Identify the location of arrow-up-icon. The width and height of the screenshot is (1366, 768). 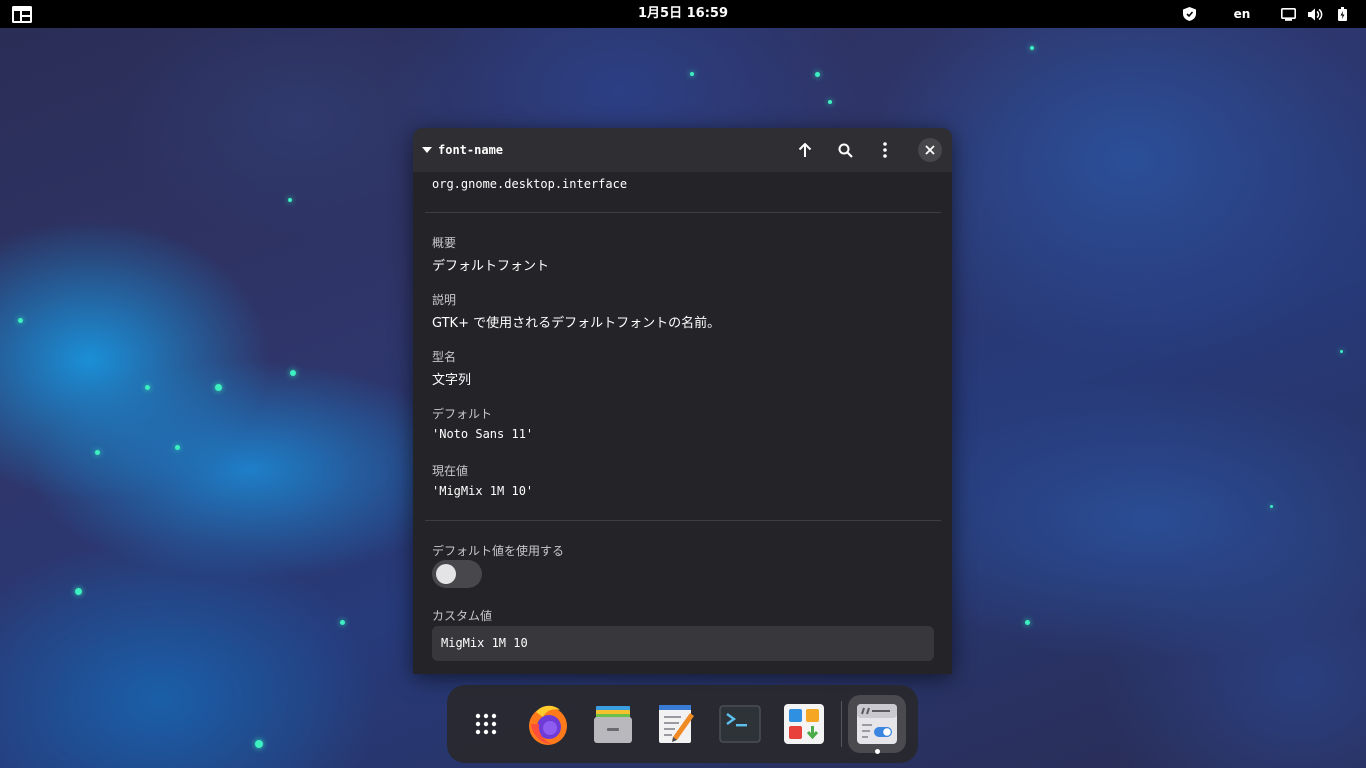
(805, 150).